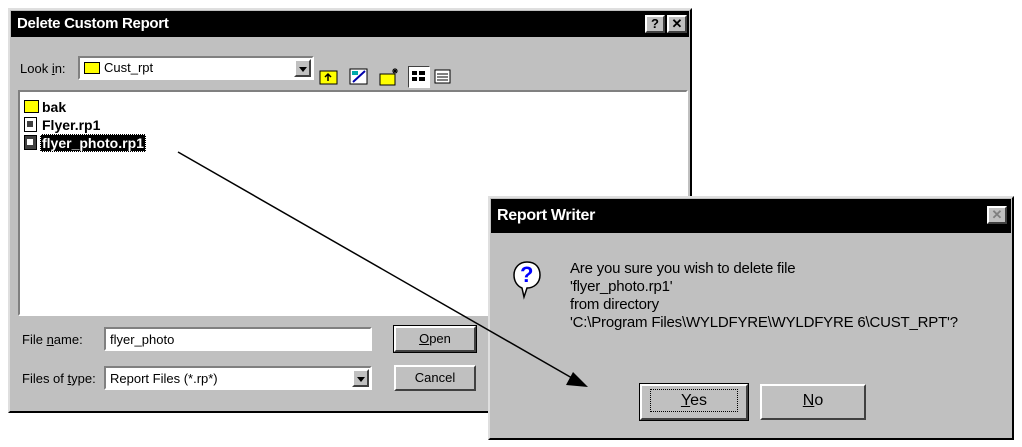 The image size is (1022, 447). Describe the element at coordinates (302, 68) in the screenshot. I see `look-in-dropdown-button` at that location.